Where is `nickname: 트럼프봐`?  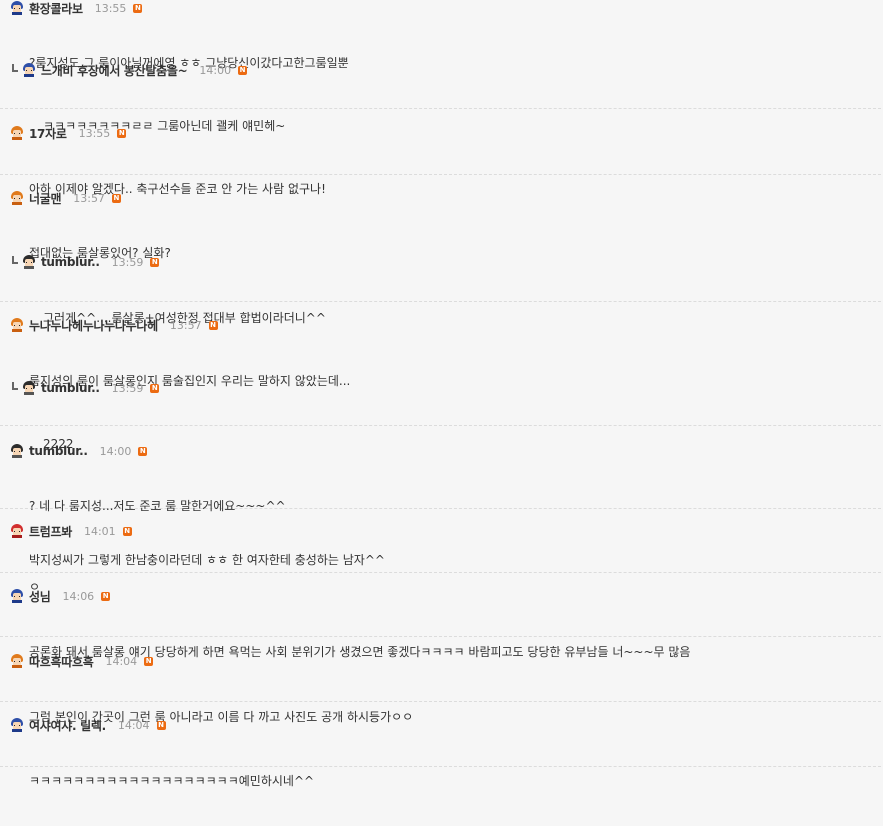
nickname: 트럼프봐 is located at coordinates (50, 531).